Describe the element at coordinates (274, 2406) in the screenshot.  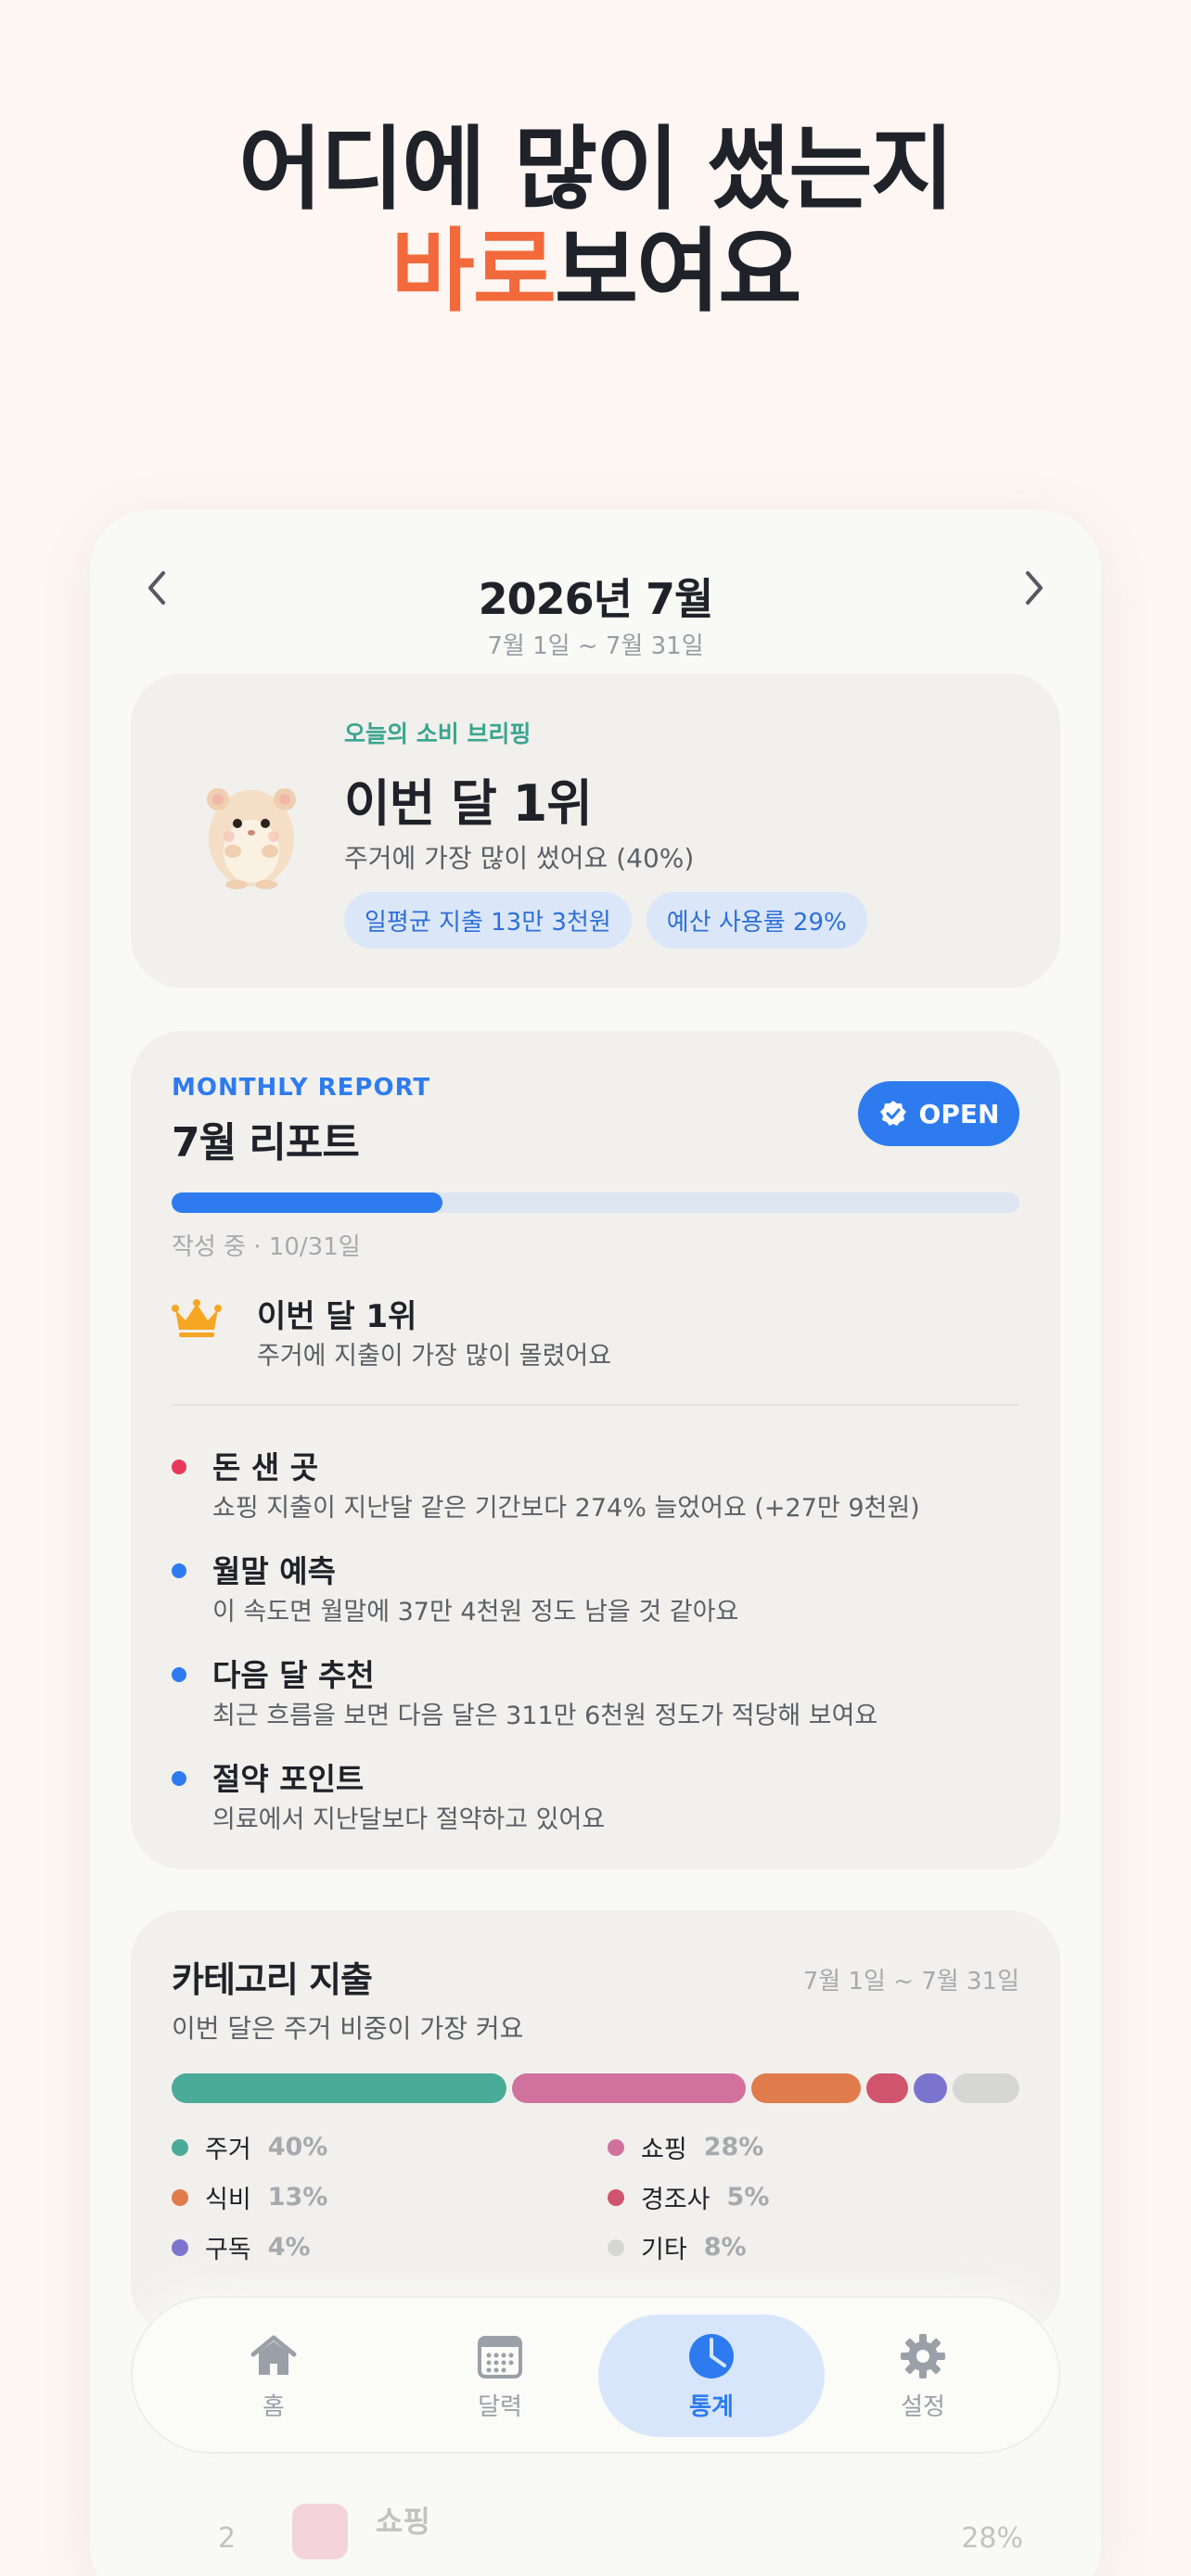
I see `tab-label: 홈` at that location.